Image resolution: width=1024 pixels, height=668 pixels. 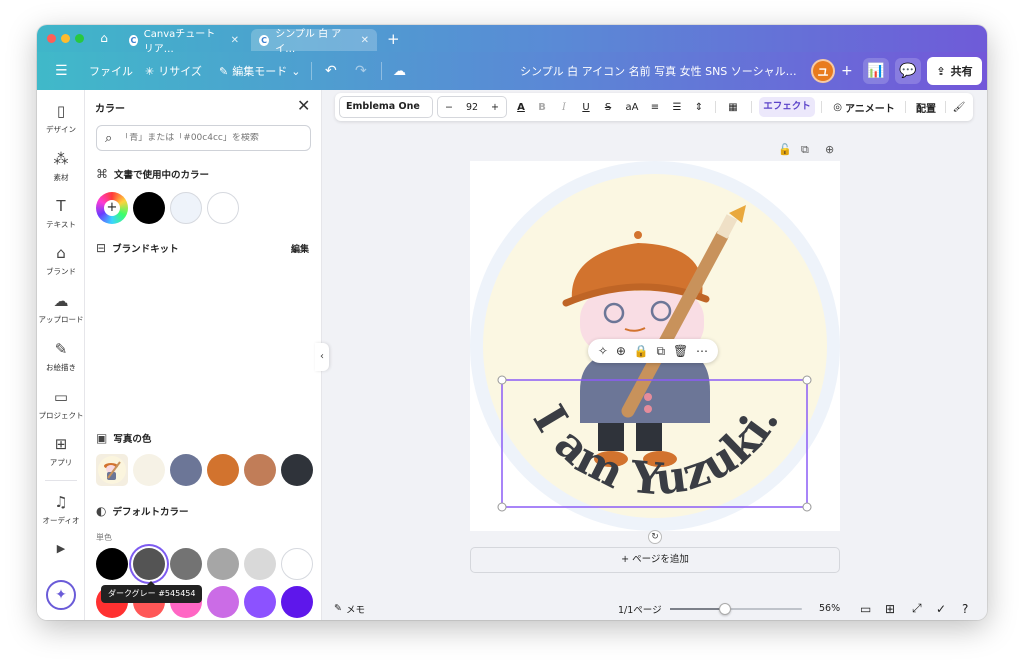 What do you see at coordinates (917, 608) in the screenshot?
I see `fullscreen-icon: ⤢` at bounding box center [917, 608].